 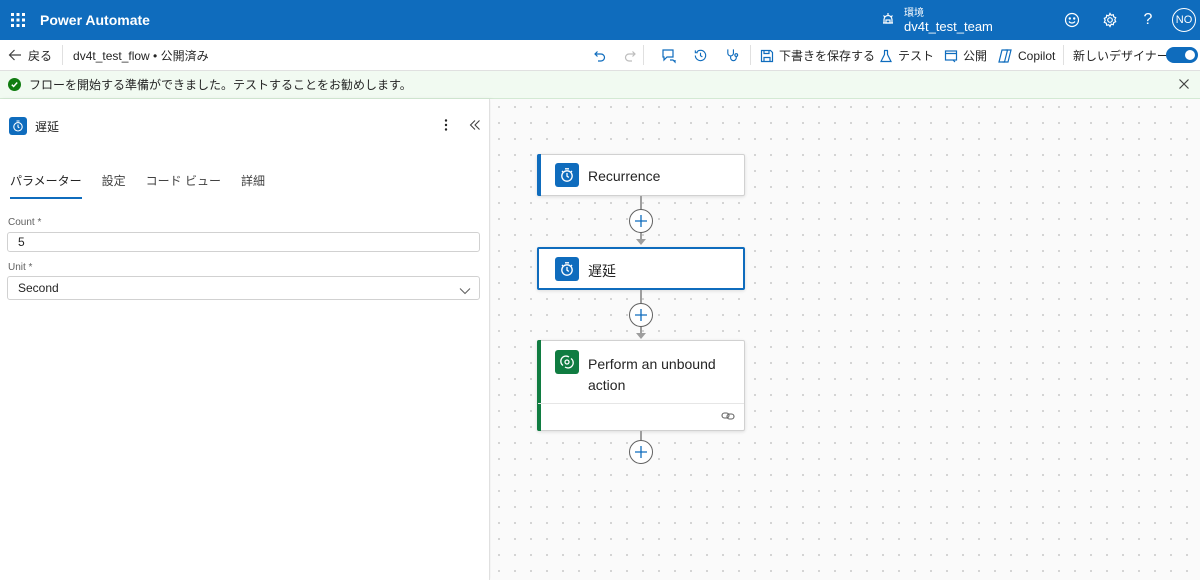 What do you see at coordinates (652, 375) in the screenshot?
I see `node-label: Perform an unbound action` at bounding box center [652, 375].